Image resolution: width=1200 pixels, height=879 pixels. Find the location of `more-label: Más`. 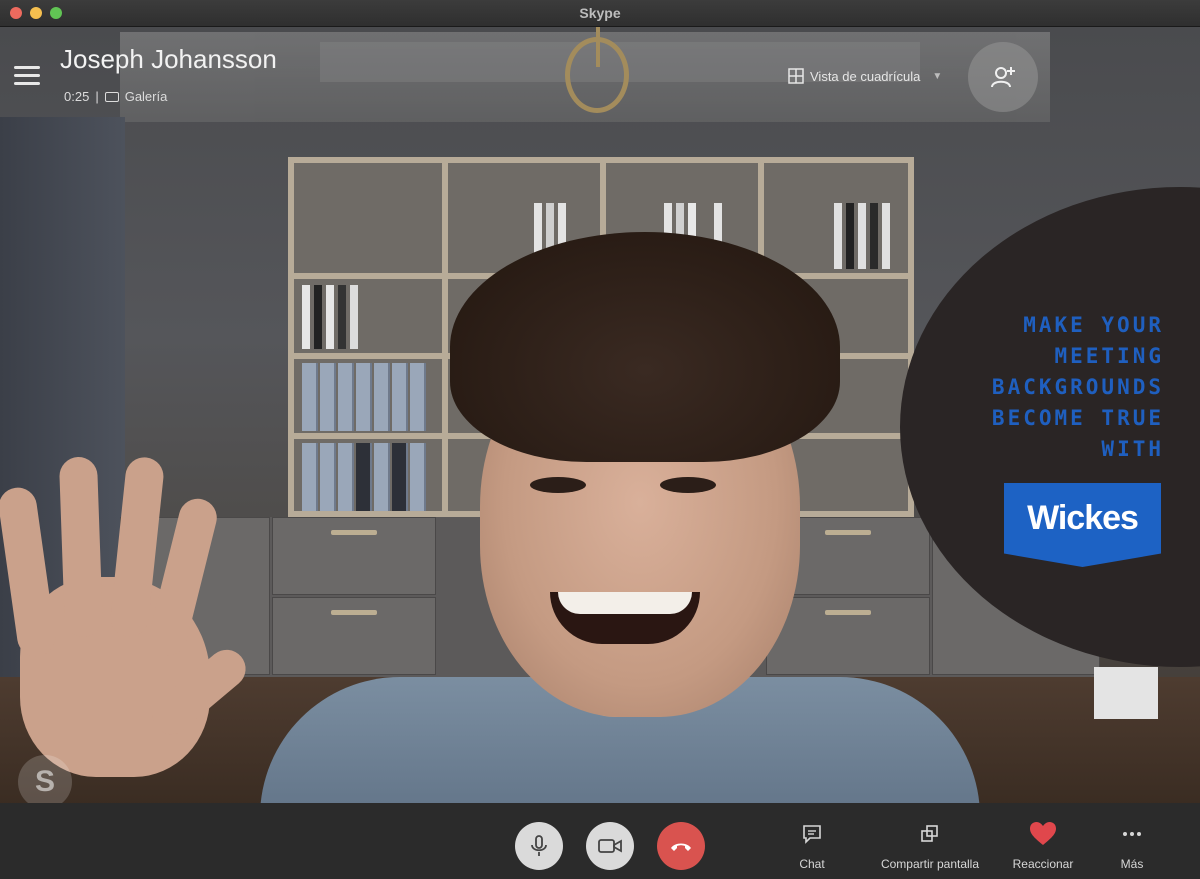

more-label: Más is located at coordinates (1132, 864).